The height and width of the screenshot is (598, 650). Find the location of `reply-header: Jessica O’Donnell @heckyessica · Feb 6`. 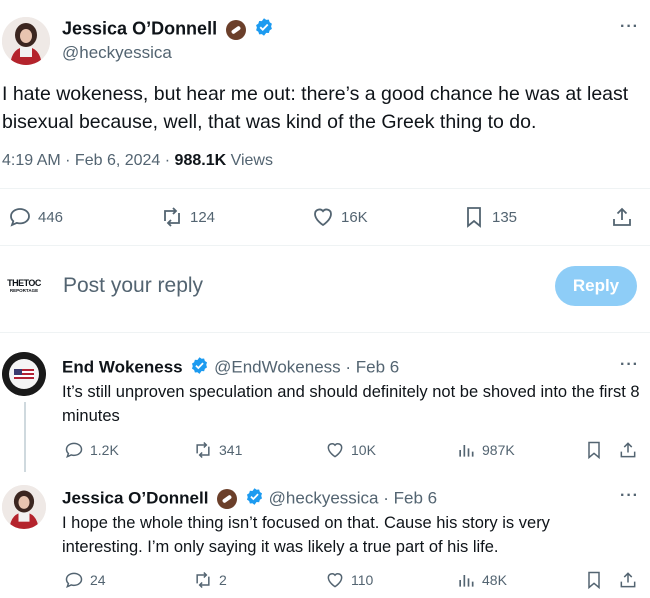

reply-header: Jessica O’Donnell @heckyessica · Feb 6 is located at coordinates (249, 499).